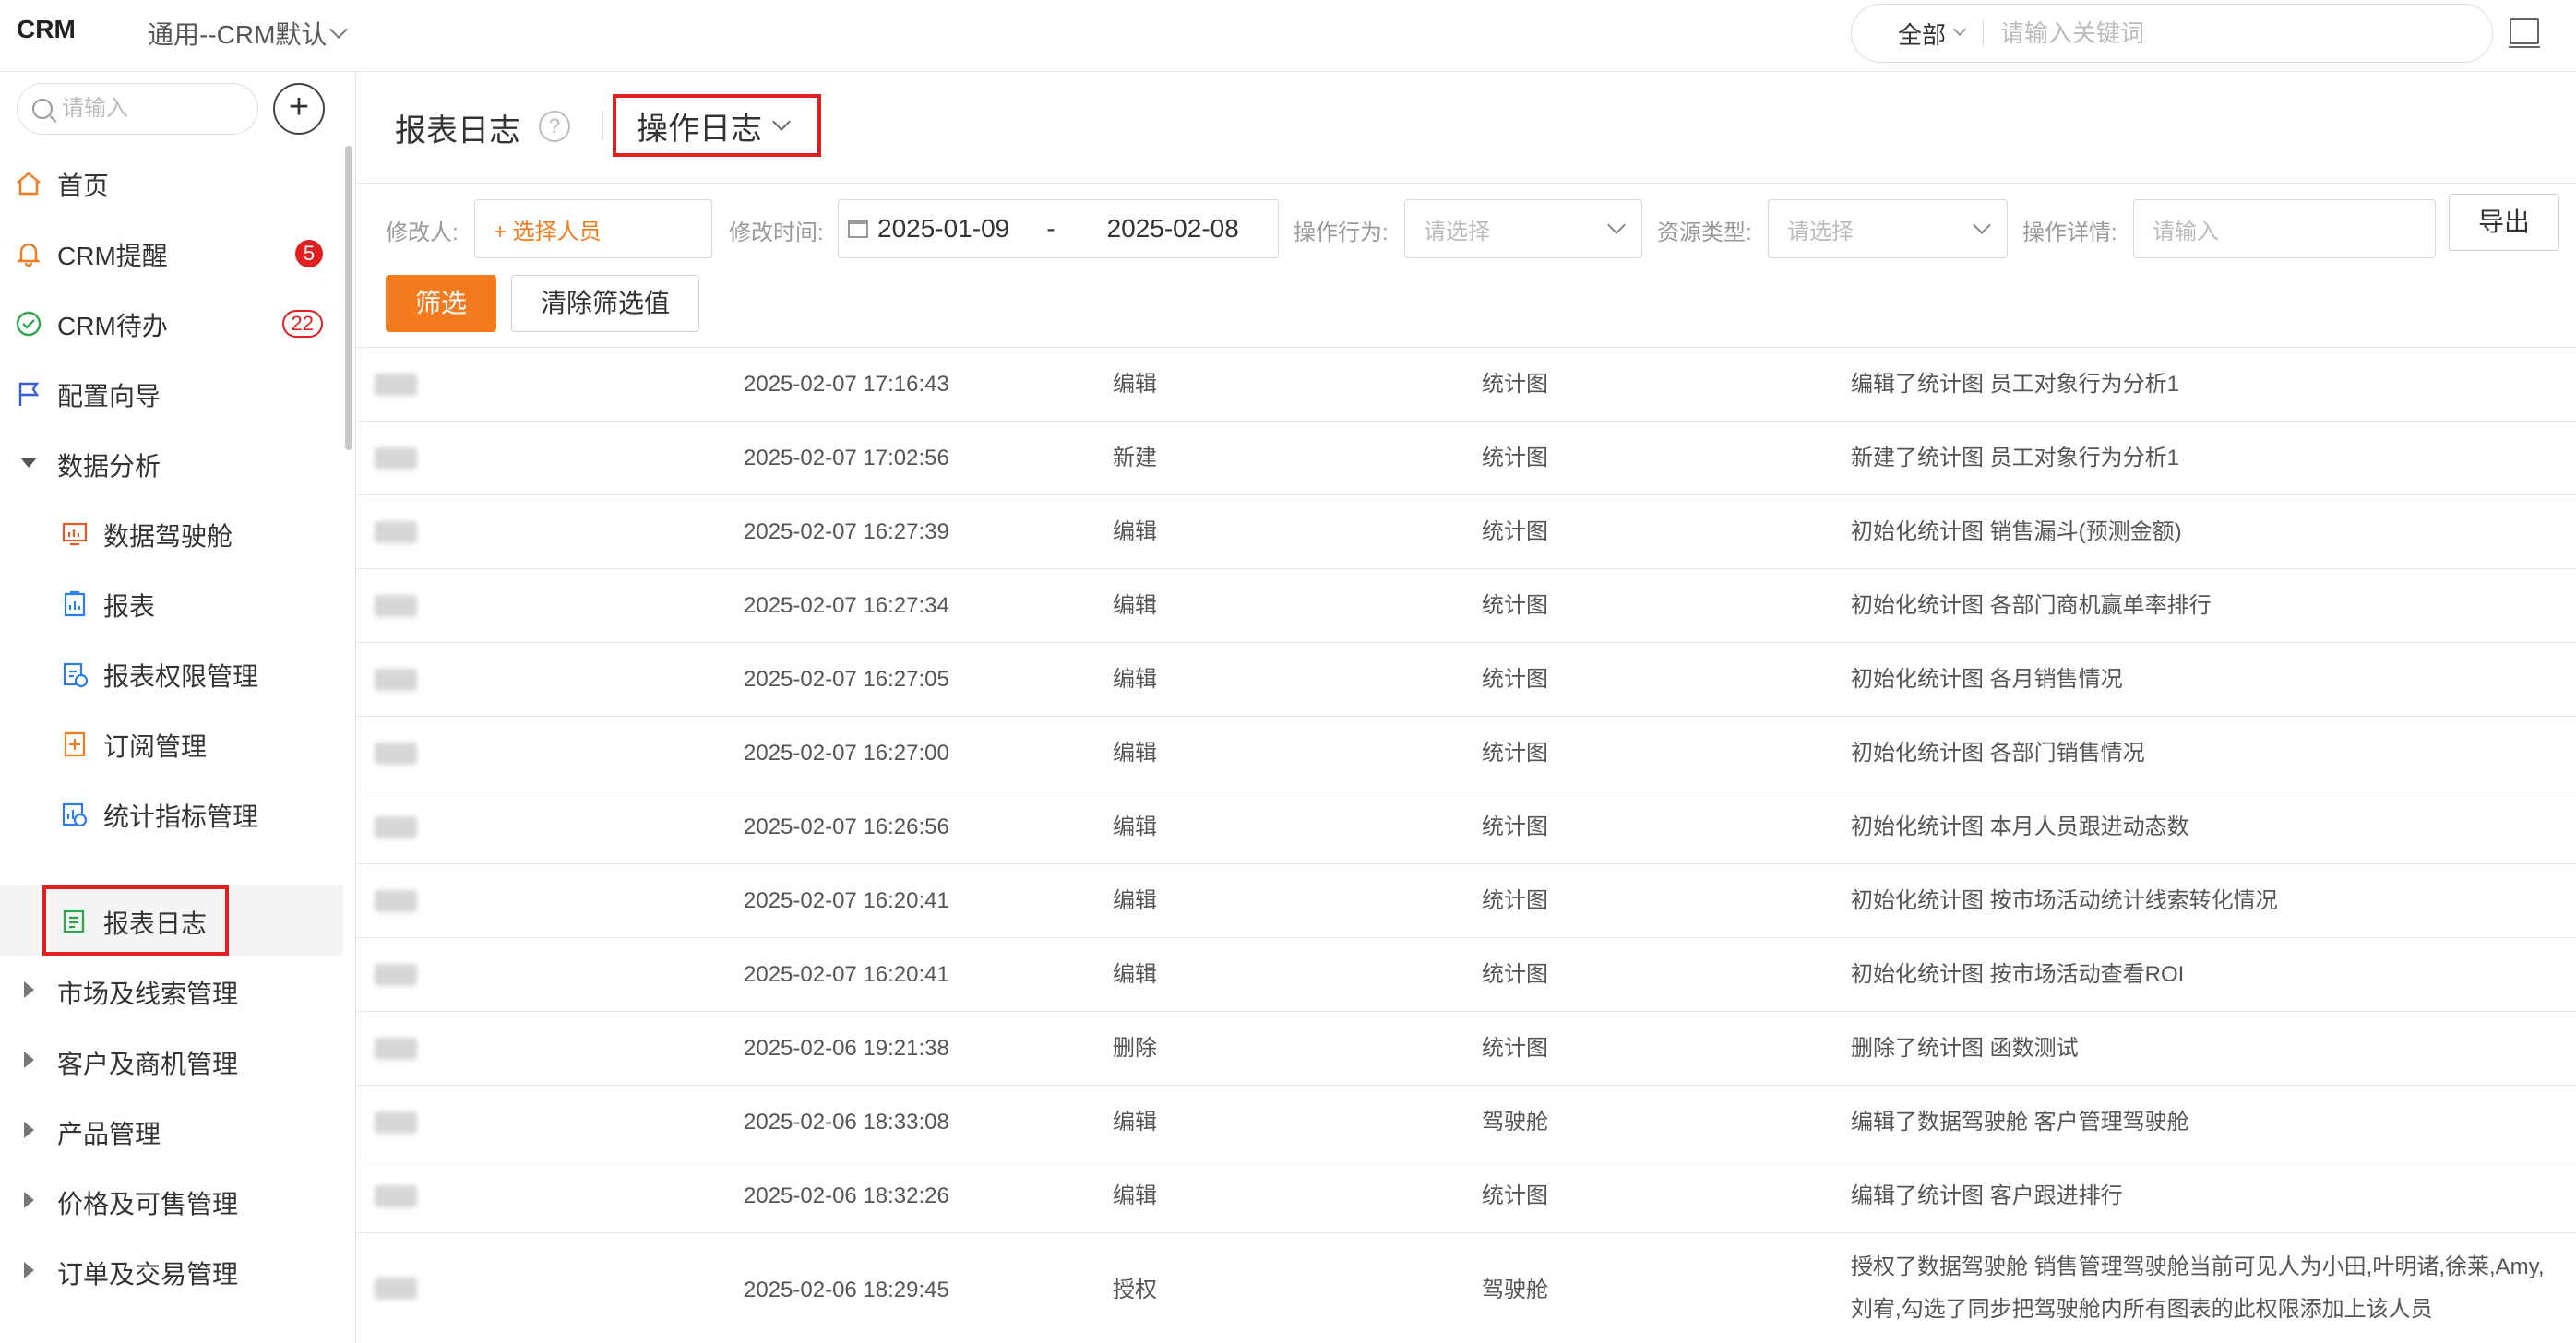  What do you see at coordinates (846, 1290) in the screenshot?
I see `log-time: 2025-02-06 18:29:45` at bounding box center [846, 1290].